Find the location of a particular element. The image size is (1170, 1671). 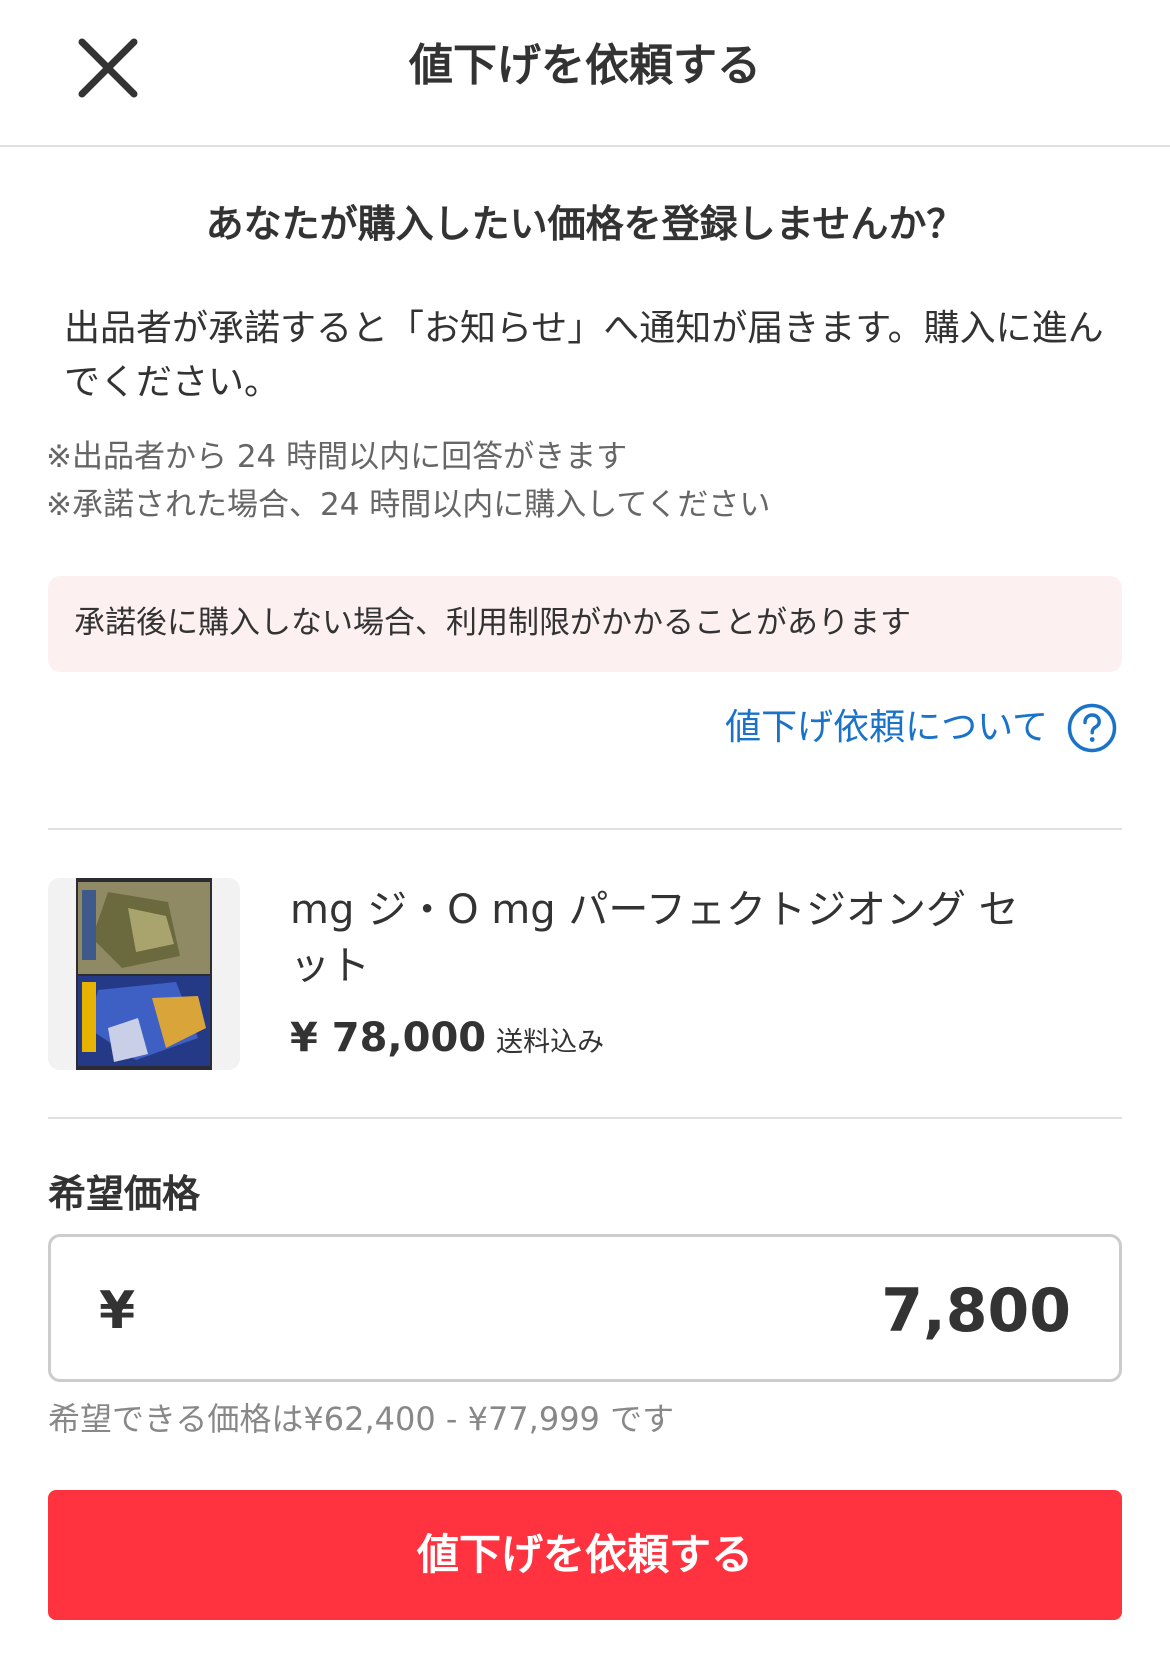

request-price-drop-label: 値下げを依頼する is located at coordinates (584, 1554).